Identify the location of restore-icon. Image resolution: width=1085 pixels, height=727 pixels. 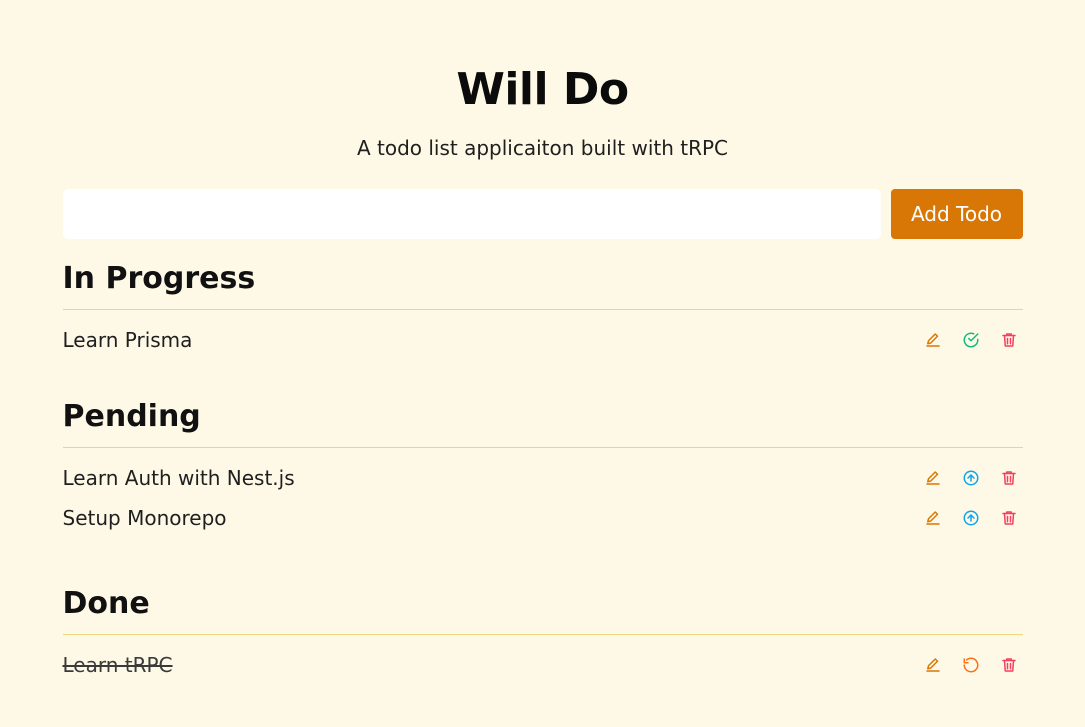
(971, 665).